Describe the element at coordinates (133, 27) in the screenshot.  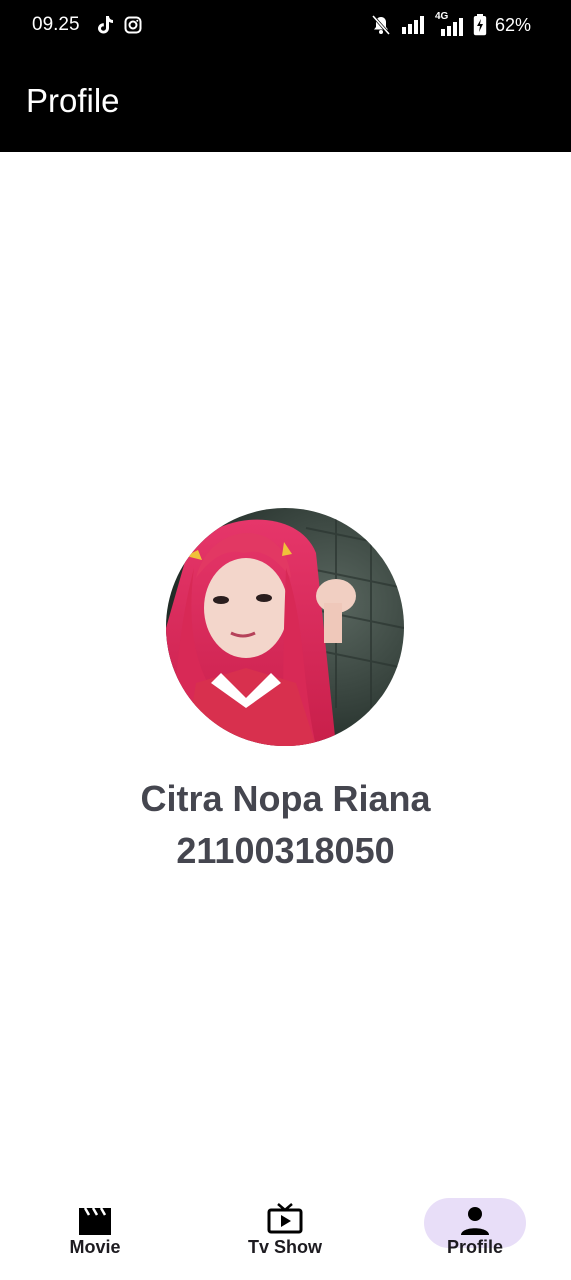
I see `instagram-icon` at that location.